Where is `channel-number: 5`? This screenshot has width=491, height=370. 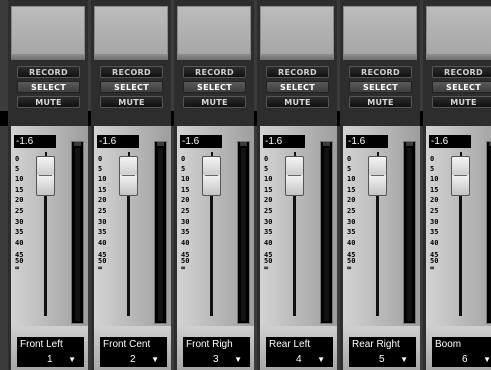
channel-number: 5 is located at coordinates (382, 359).